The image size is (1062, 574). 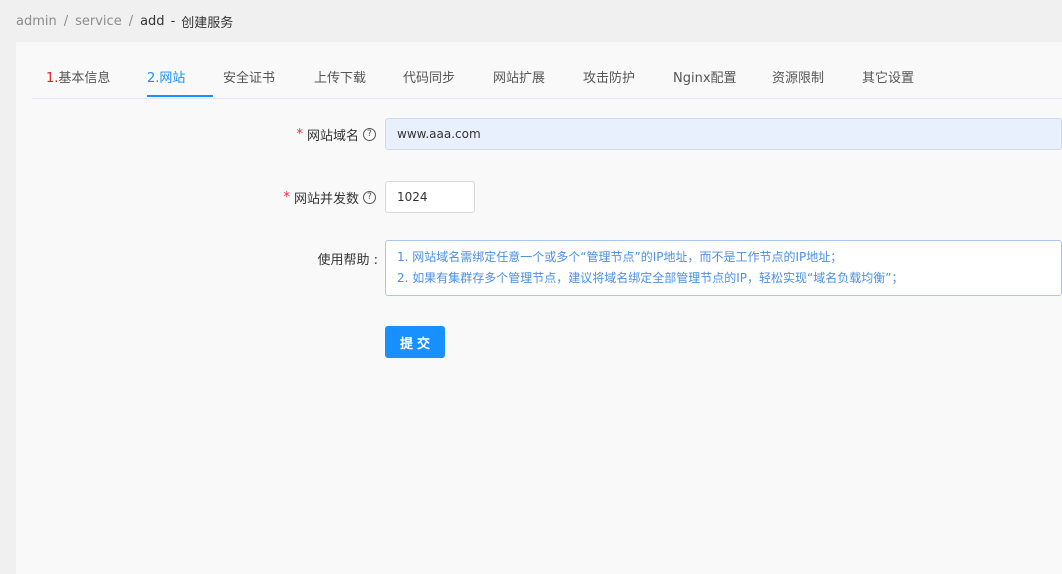 I want to click on breadcrumb-item-admin: admin, so click(x=36, y=21).